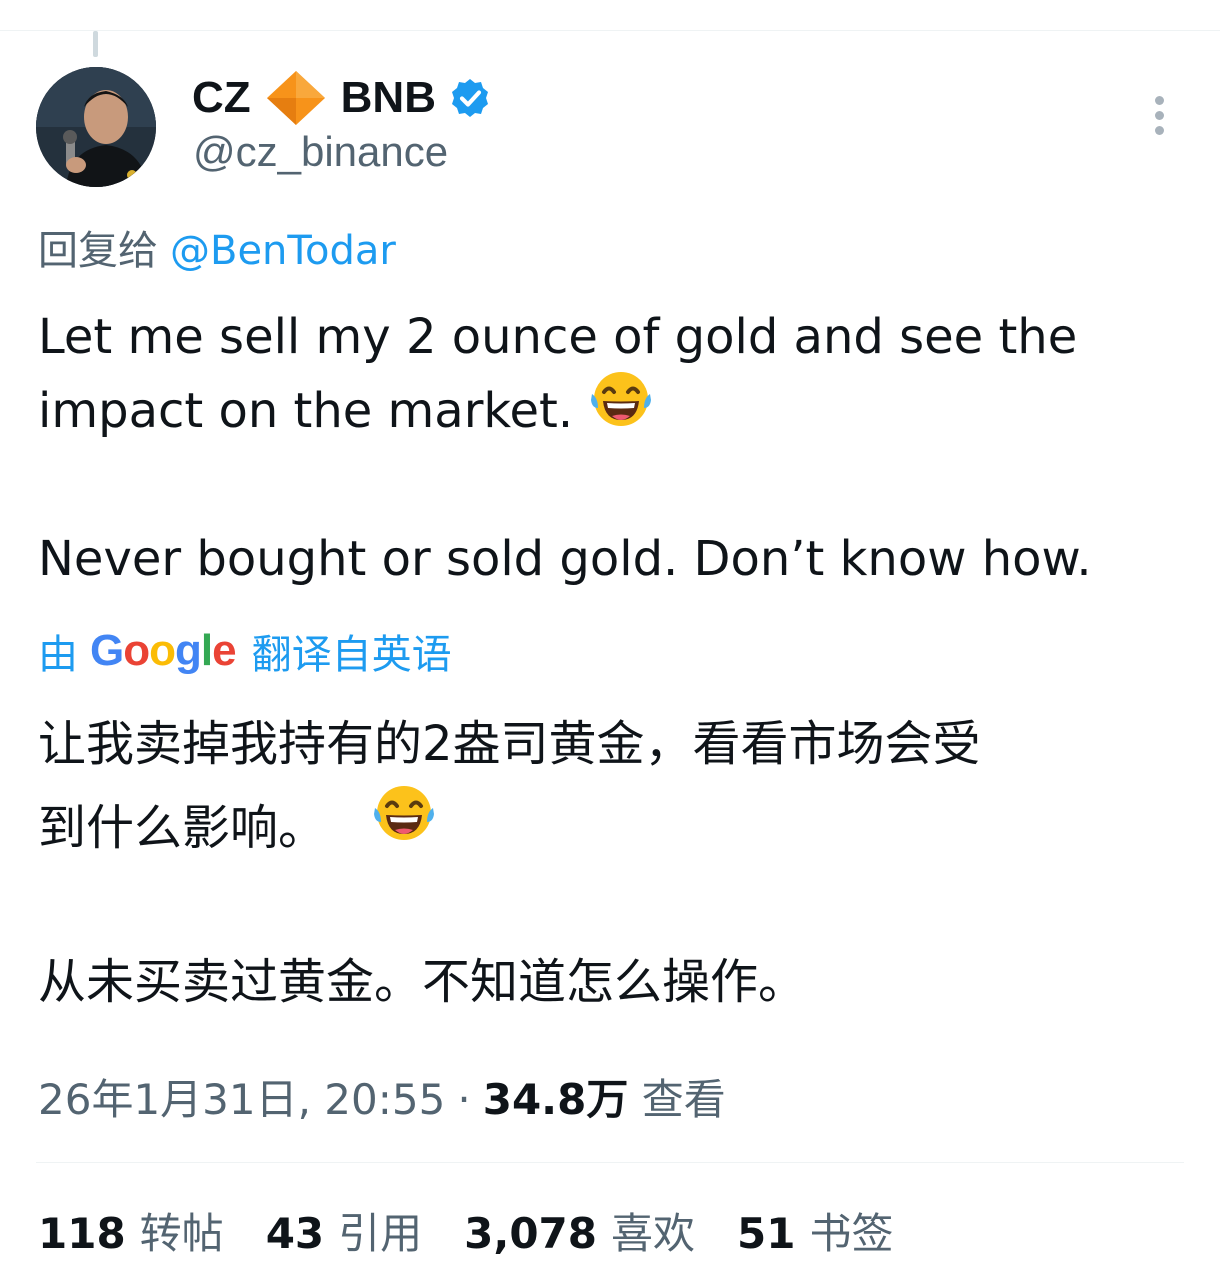 This screenshot has width=1220, height=1267. I want to click on quotes-stat: 43 引用, so click(344, 1230).